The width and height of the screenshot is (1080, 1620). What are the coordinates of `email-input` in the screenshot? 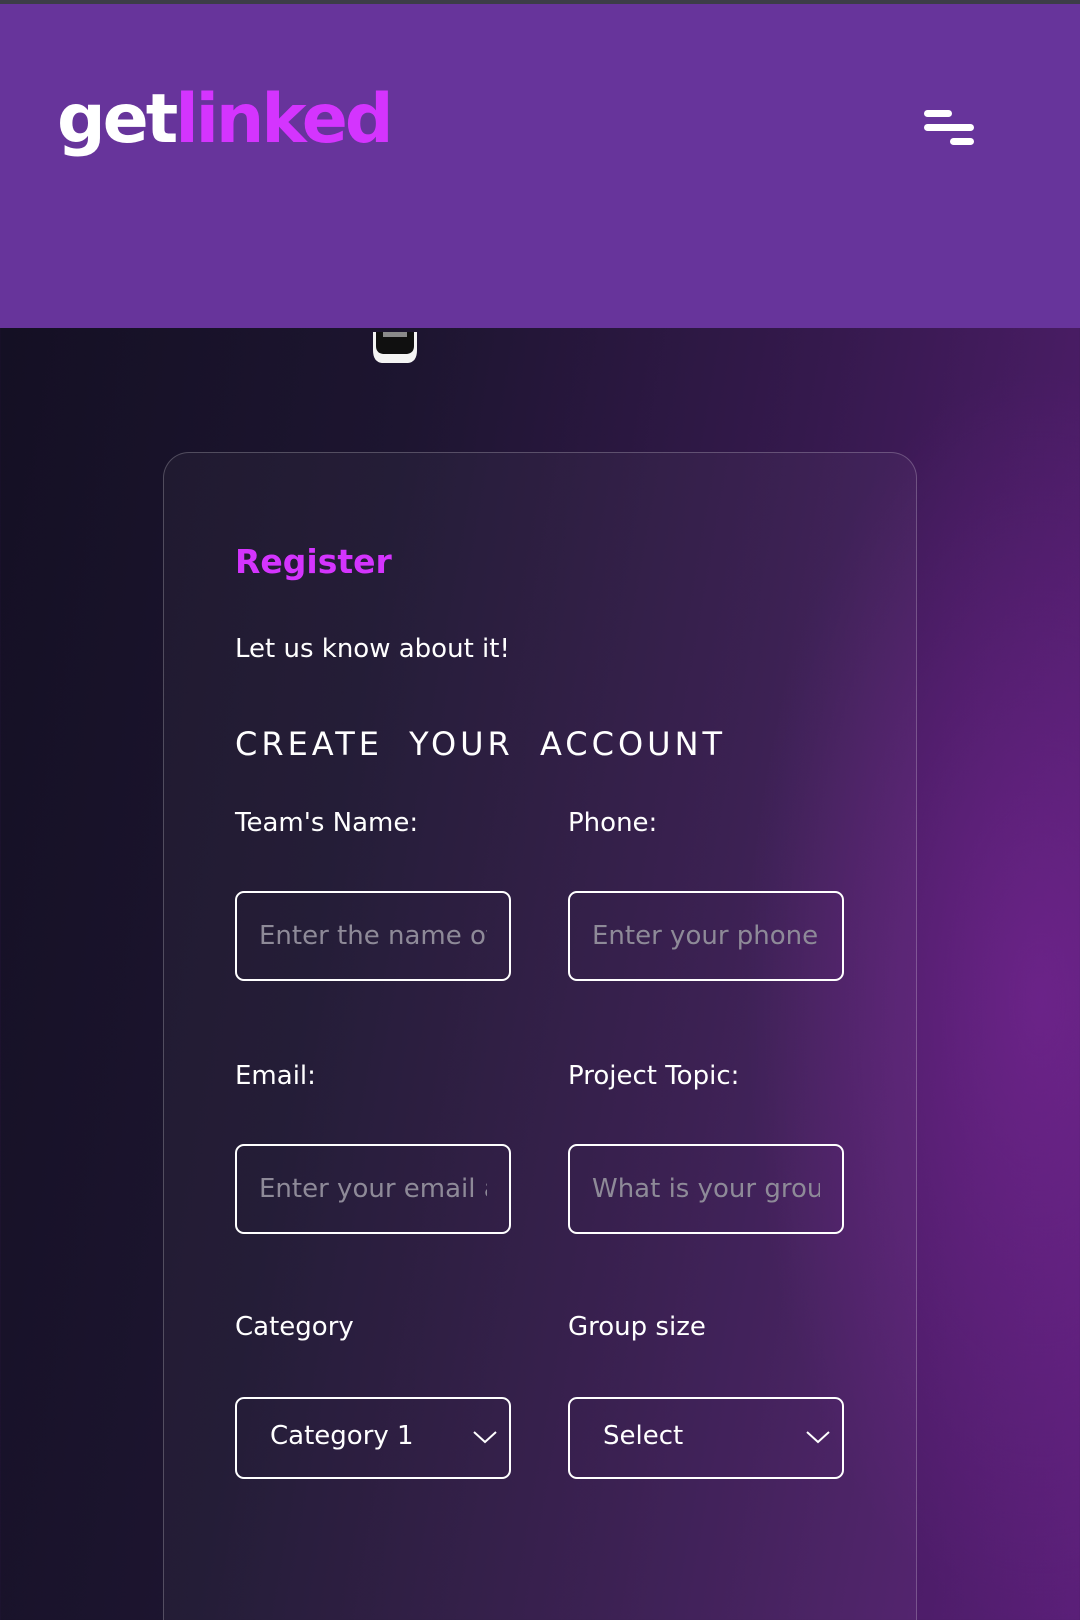 It's located at (373, 1189).